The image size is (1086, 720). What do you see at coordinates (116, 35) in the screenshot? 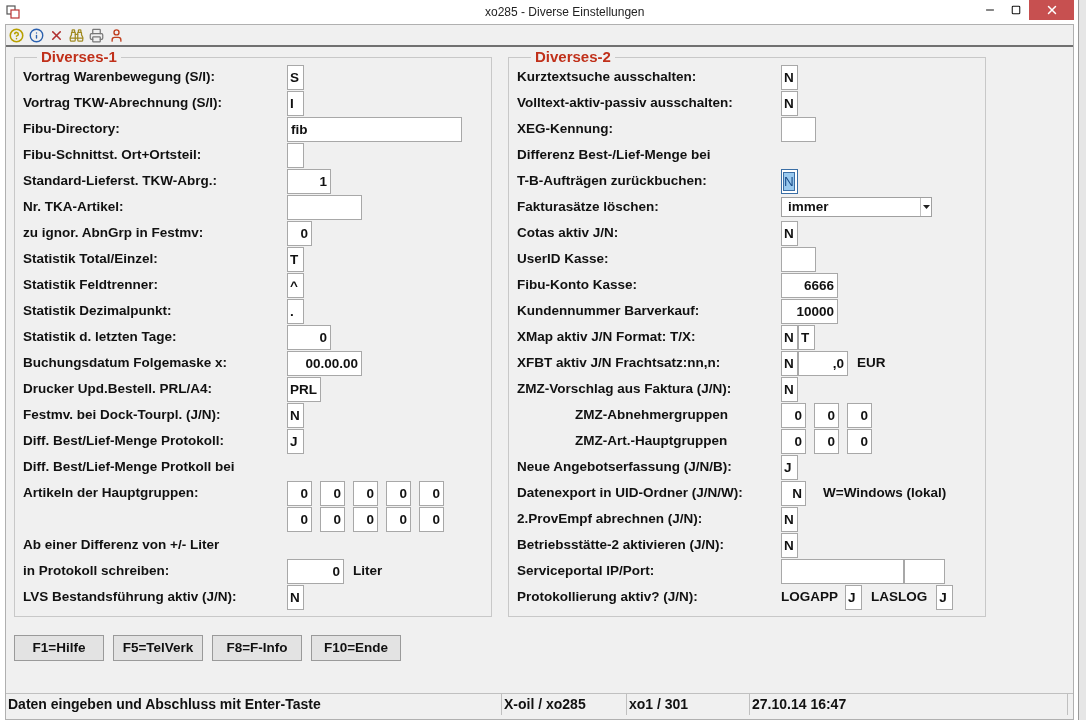
I see `user-icon` at bounding box center [116, 35].